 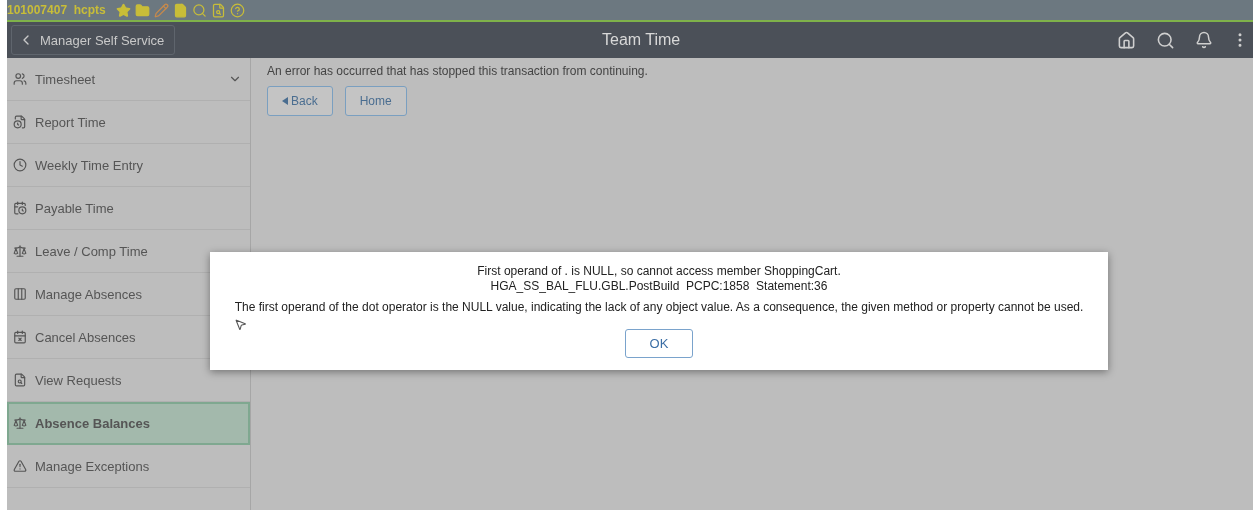 I want to click on cursor-icon, so click(x=240, y=324).